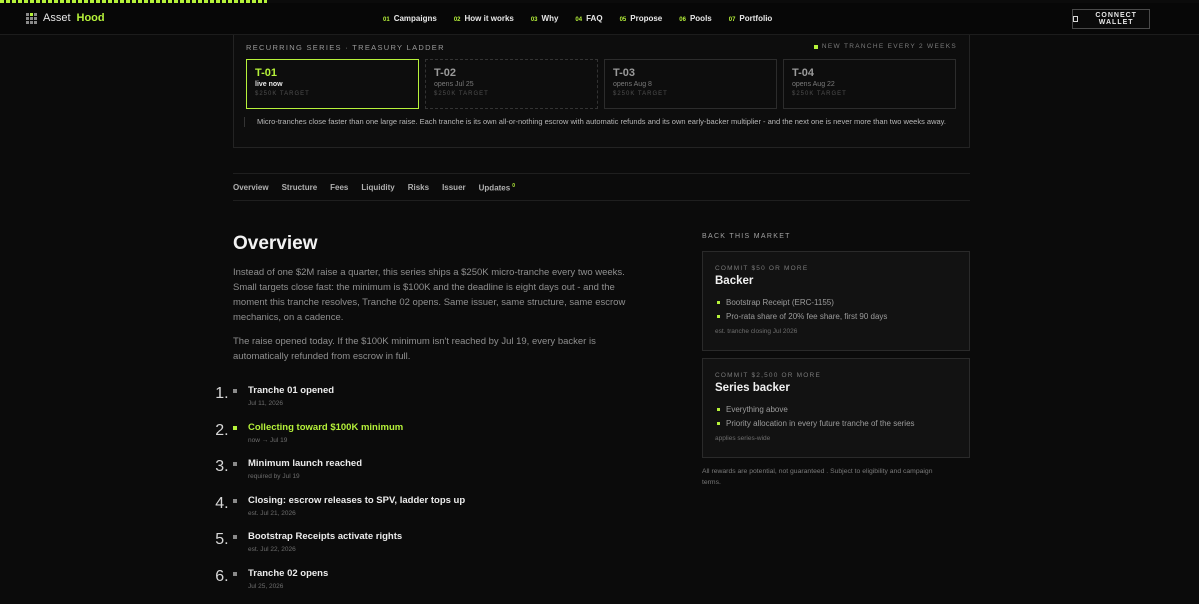  I want to click on nav-item-why: 03 Why, so click(545, 18).